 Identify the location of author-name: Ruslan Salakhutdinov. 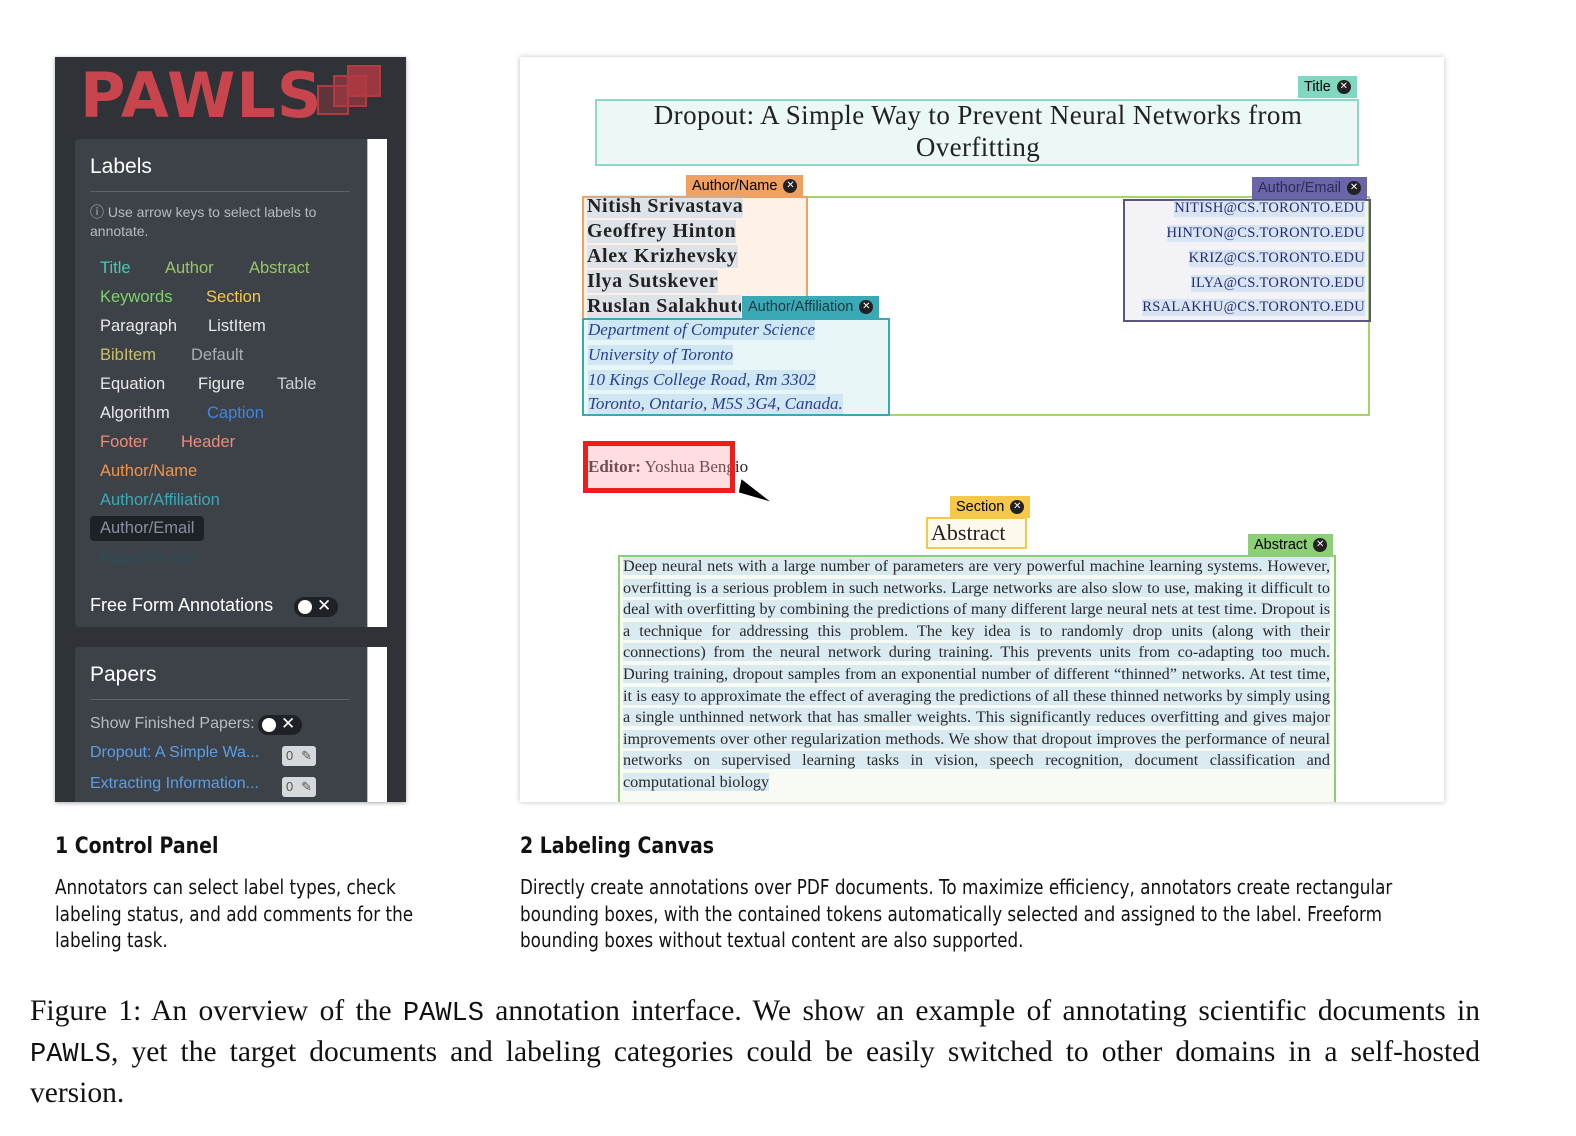
(664, 306).